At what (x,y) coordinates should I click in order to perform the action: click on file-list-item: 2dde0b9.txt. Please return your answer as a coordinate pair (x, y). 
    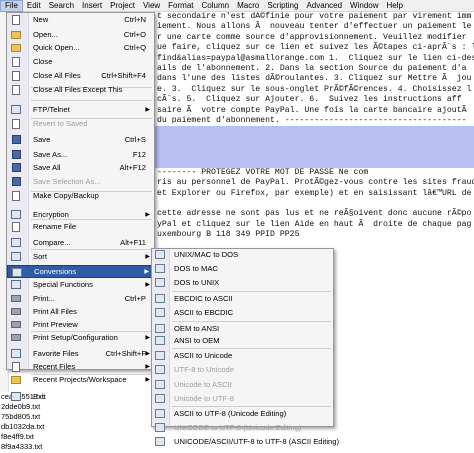
    Looking at the image, I should click on (24, 407).